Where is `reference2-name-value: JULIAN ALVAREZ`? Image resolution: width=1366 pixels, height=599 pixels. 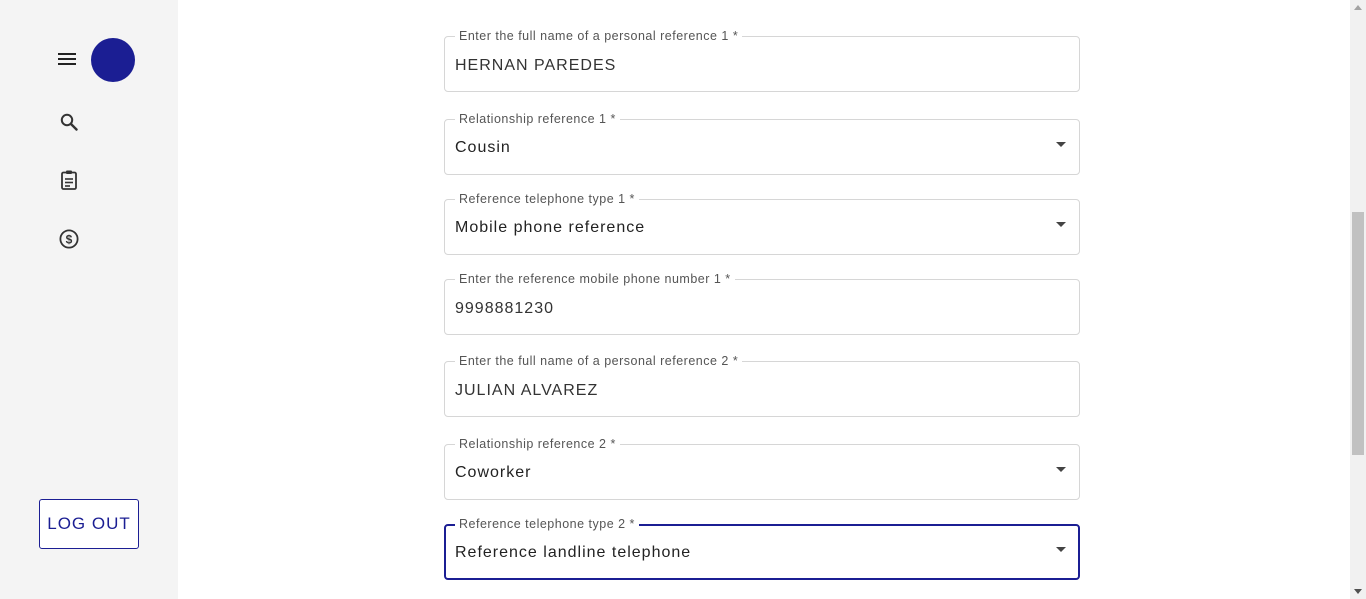 reference2-name-value: JULIAN ALVAREZ is located at coordinates (526, 391).